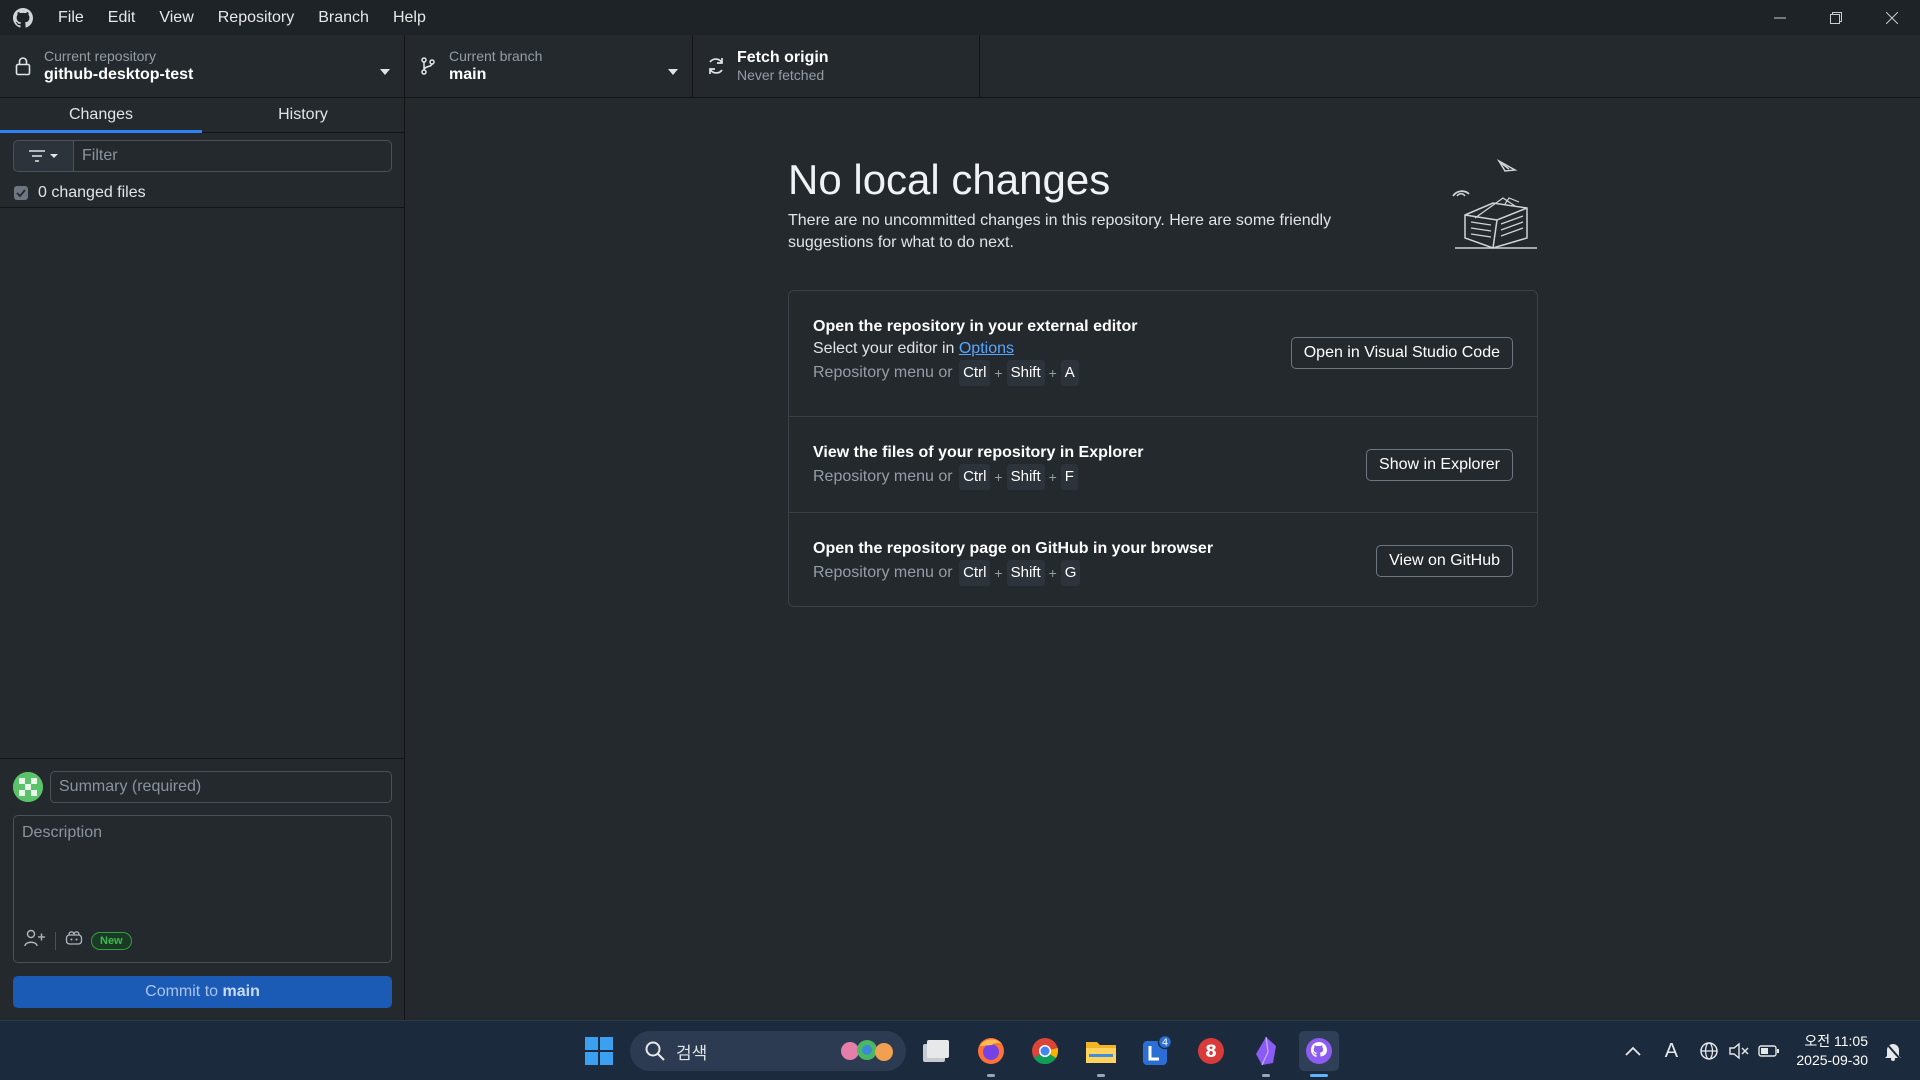 The width and height of the screenshot is (1920, 1080). What do you see at coordinates (692, 1053) in the screenshot?
I see `search-text: 검색` at bounding box center [692, 1053].